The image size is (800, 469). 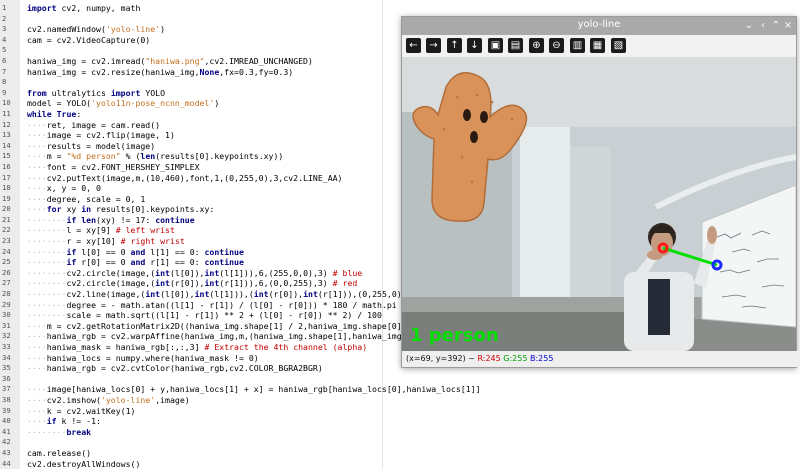 I want to click on code-text: ········break, so click(x=59, y=432).